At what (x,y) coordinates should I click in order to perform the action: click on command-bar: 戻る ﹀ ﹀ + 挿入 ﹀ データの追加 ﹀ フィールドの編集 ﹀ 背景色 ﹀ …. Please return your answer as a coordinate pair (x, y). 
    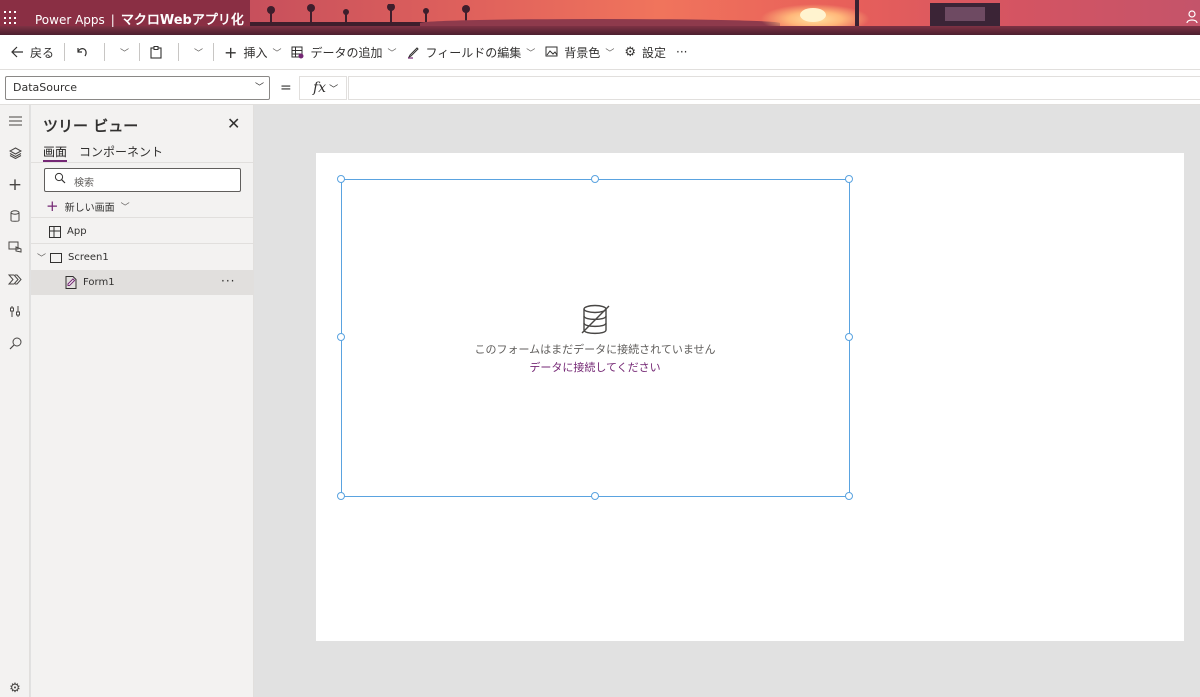
    Looking at the image, I should click on (600, 52).